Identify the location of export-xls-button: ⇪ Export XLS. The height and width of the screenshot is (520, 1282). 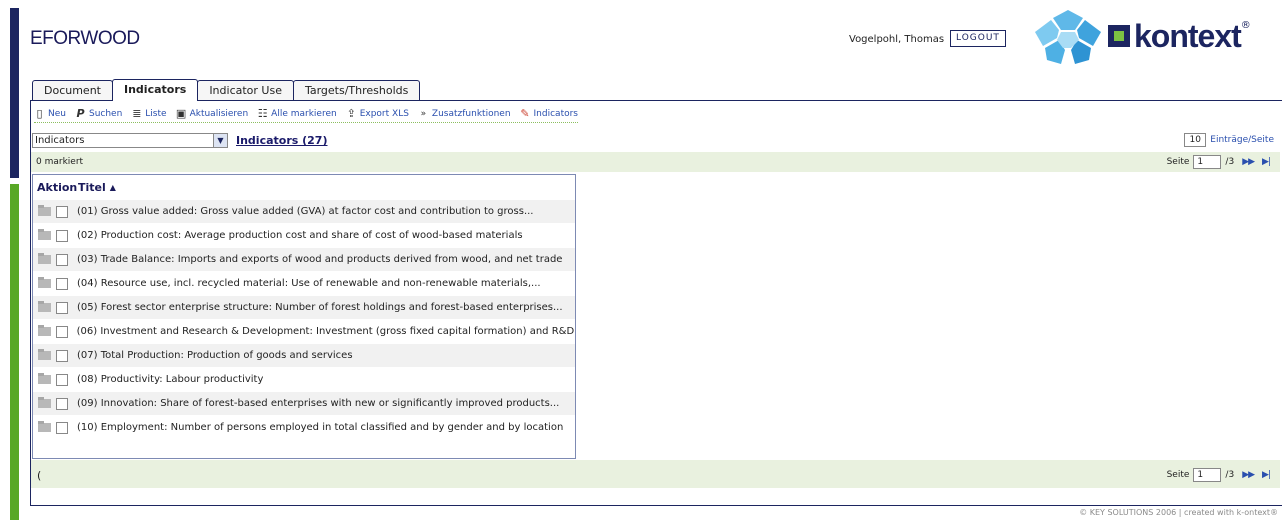
(377, 114).